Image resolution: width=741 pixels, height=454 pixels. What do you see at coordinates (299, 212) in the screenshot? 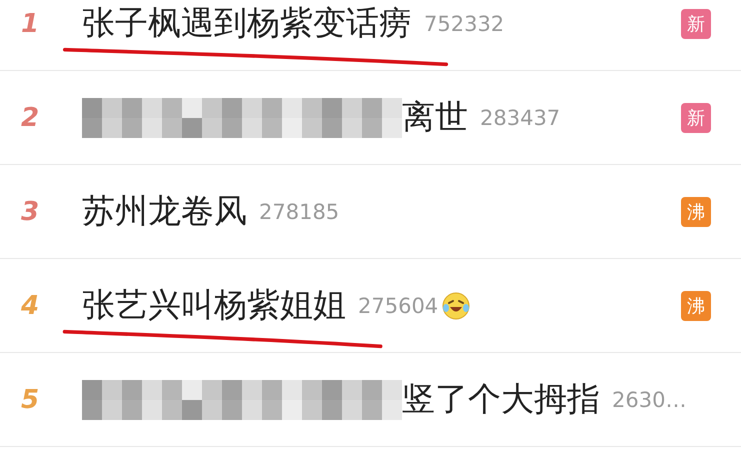
I see `heat-count: 278185` at bounding box center [299, 212].